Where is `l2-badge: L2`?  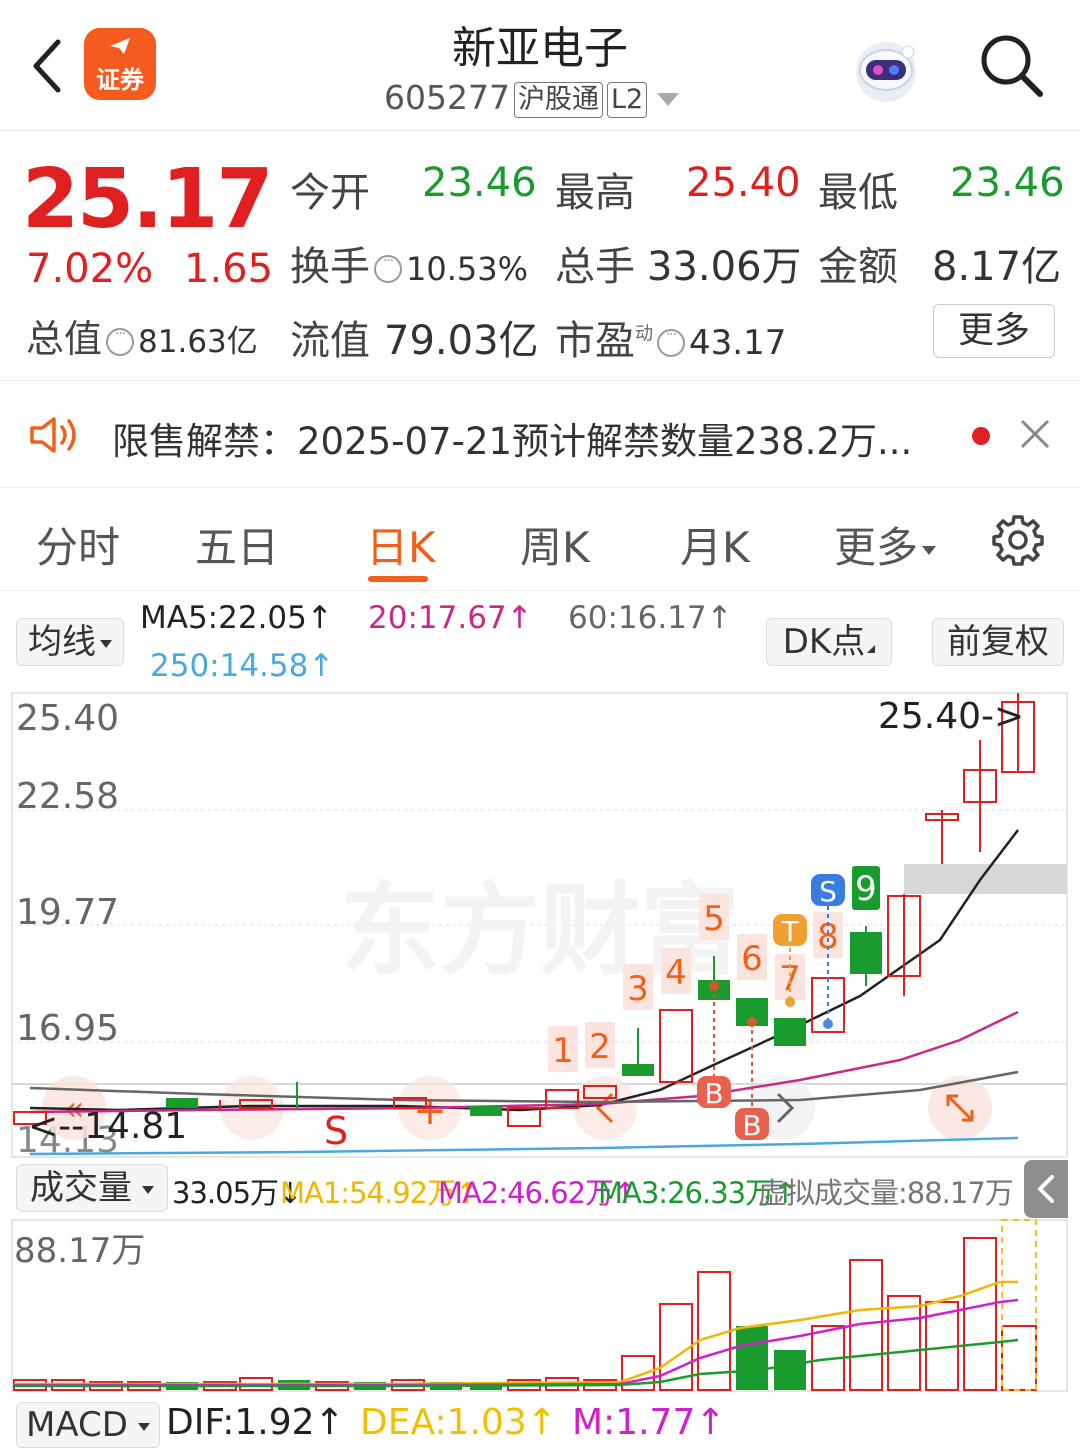
l2-badge: L2 is located at coordinates (627, 99).